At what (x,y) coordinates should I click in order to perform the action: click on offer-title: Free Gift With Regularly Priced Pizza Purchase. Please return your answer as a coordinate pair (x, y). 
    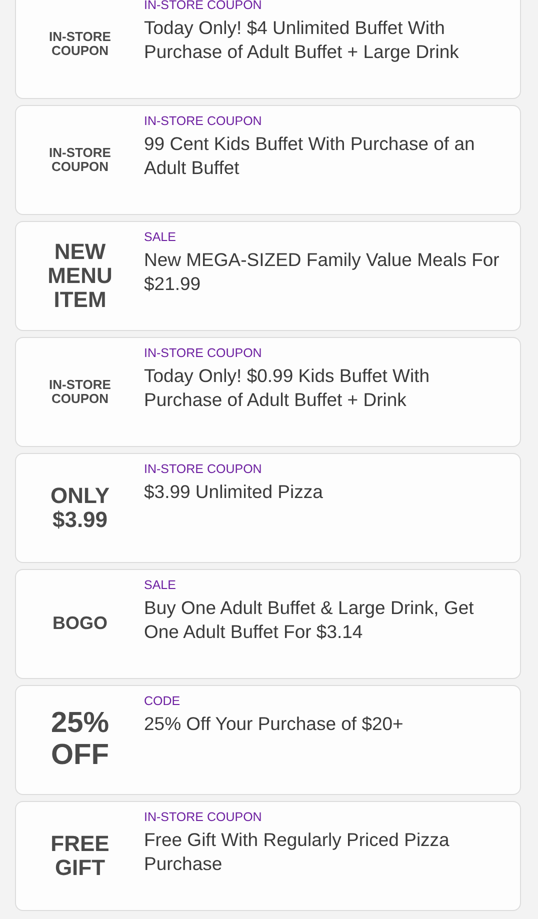
    Looking at the image, I should click on (297, 852).